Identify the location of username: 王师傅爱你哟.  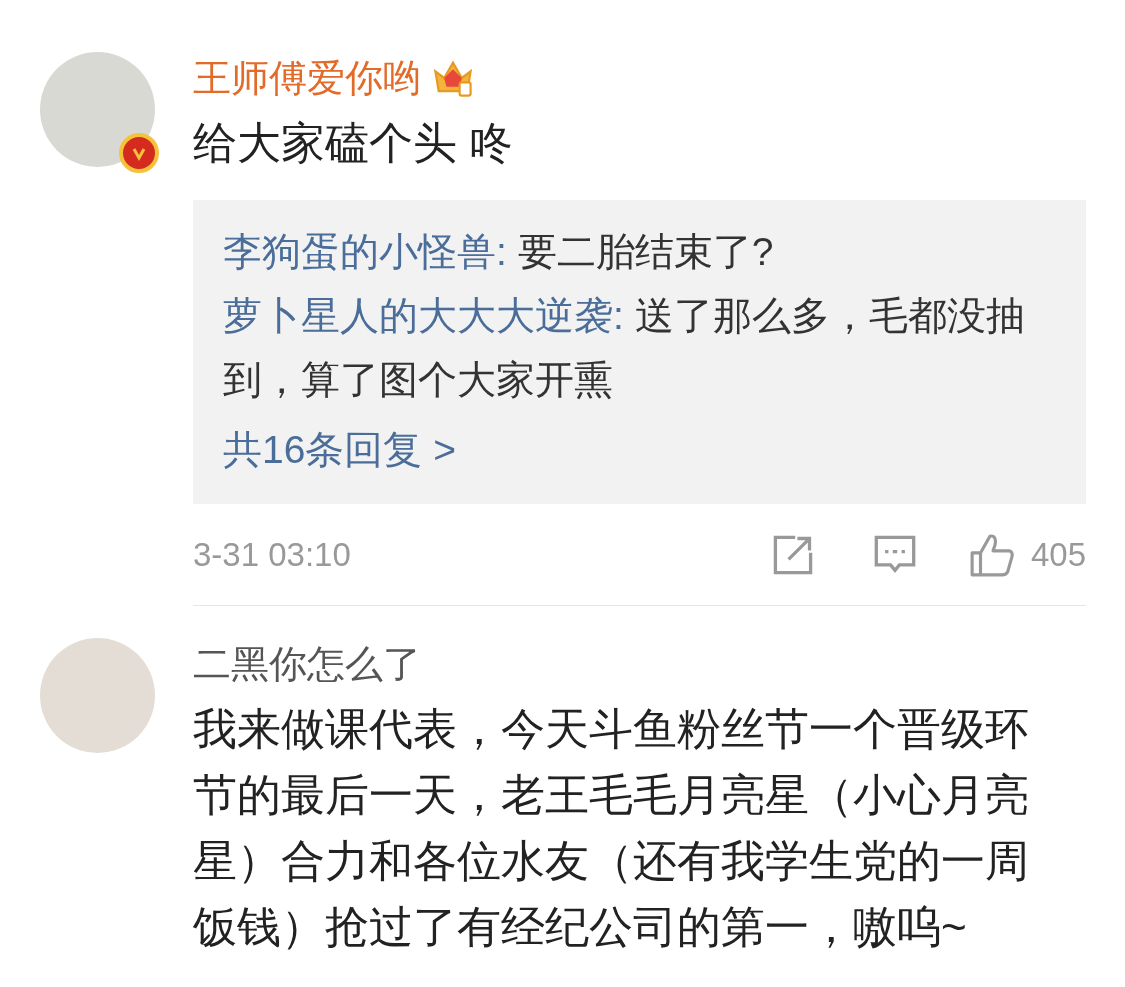
(307, 78).